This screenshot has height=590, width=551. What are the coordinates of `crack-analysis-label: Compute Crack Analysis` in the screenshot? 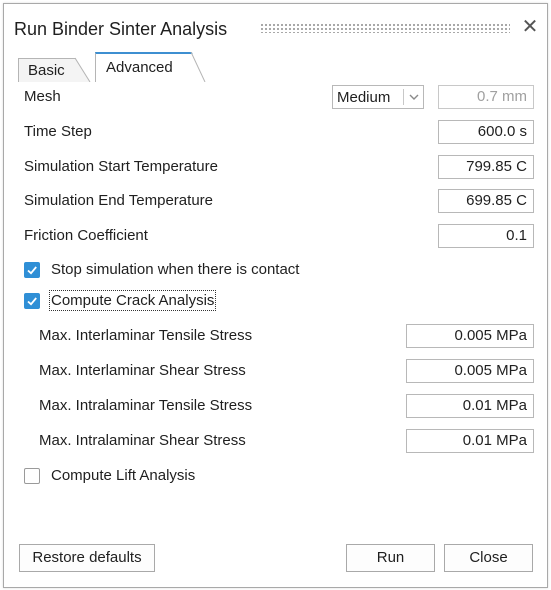 It's located at (132, 300).